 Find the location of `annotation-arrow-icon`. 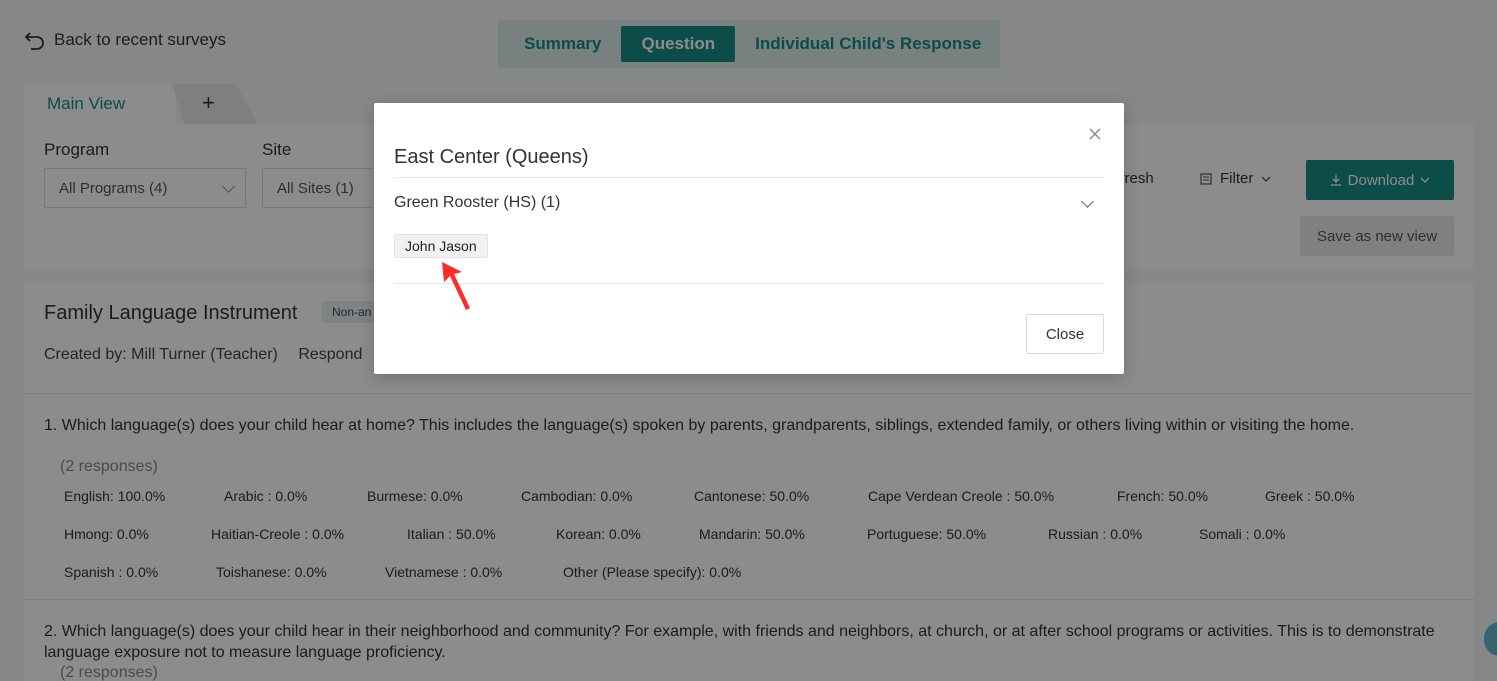

annotation-arrow-icon is located at coordinates (456, 286).